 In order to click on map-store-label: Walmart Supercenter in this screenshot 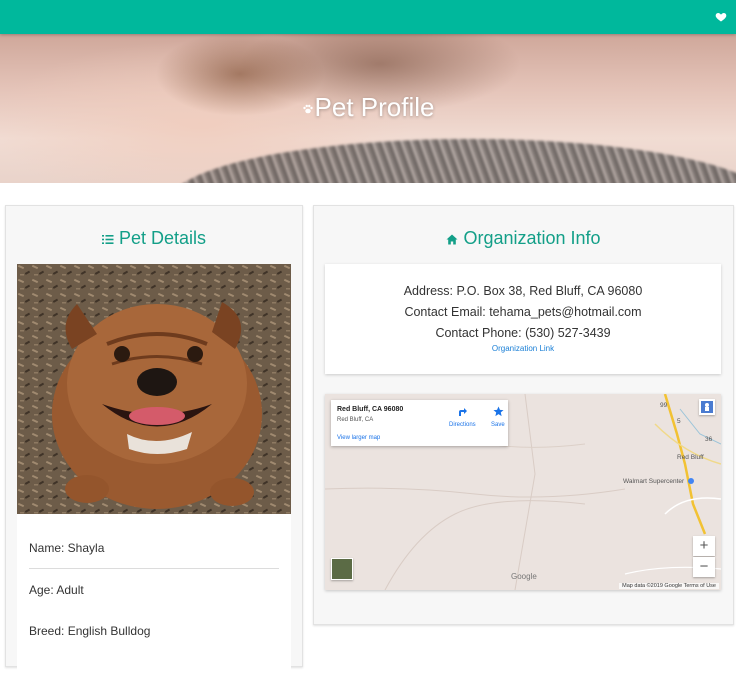, I will do `click(654, 481)`.